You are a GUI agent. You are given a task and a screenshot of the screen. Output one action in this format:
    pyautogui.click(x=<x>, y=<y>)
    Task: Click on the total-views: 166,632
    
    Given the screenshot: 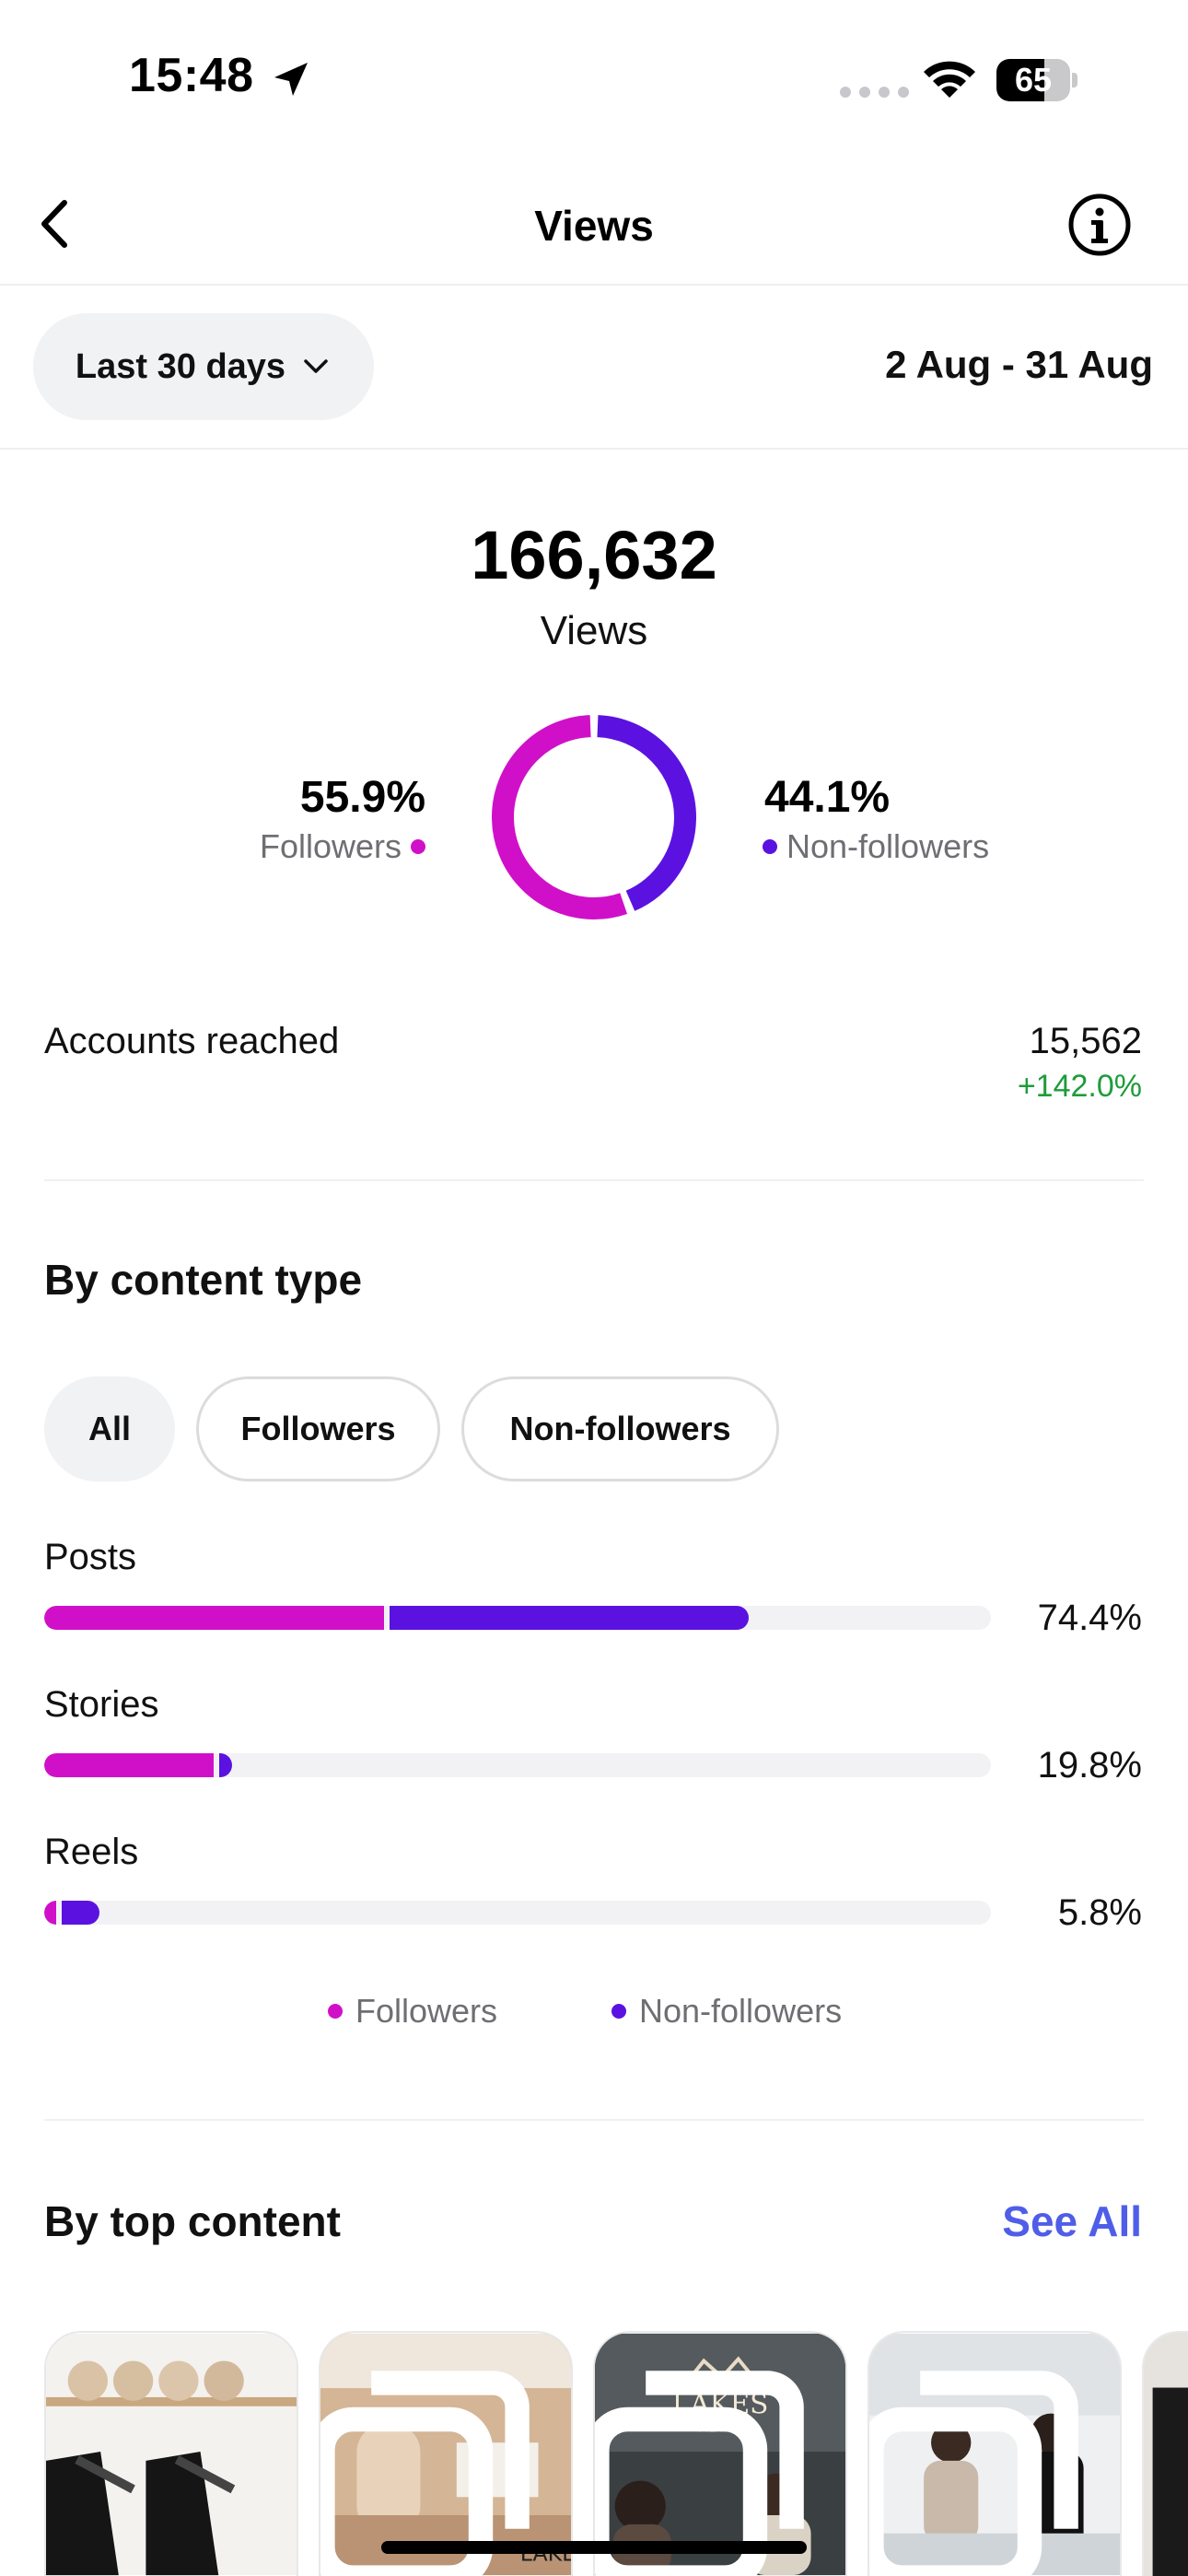 What is the action you would take?
    pyautogui.click(x=594, y=555)
    